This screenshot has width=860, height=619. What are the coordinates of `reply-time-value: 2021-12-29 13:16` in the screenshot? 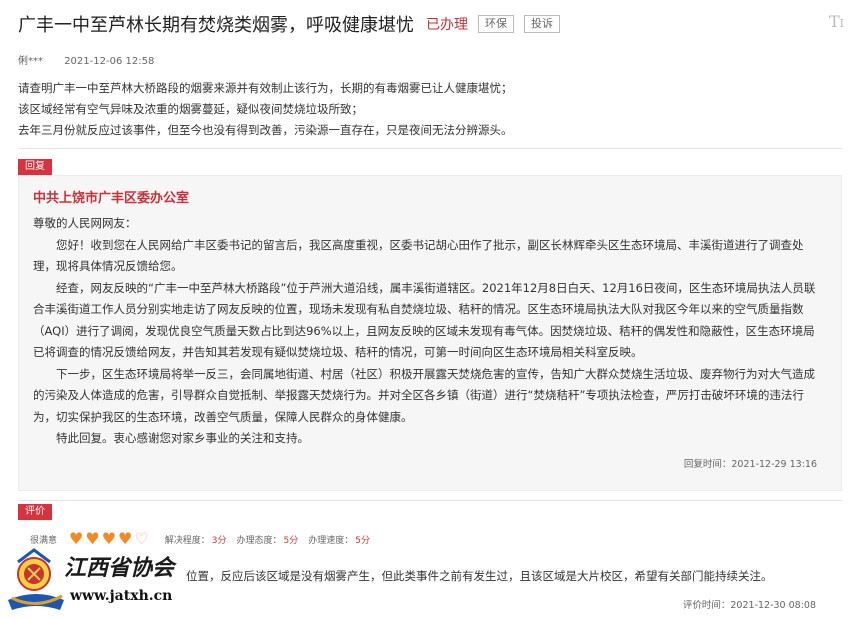 It's located at (774, 464).